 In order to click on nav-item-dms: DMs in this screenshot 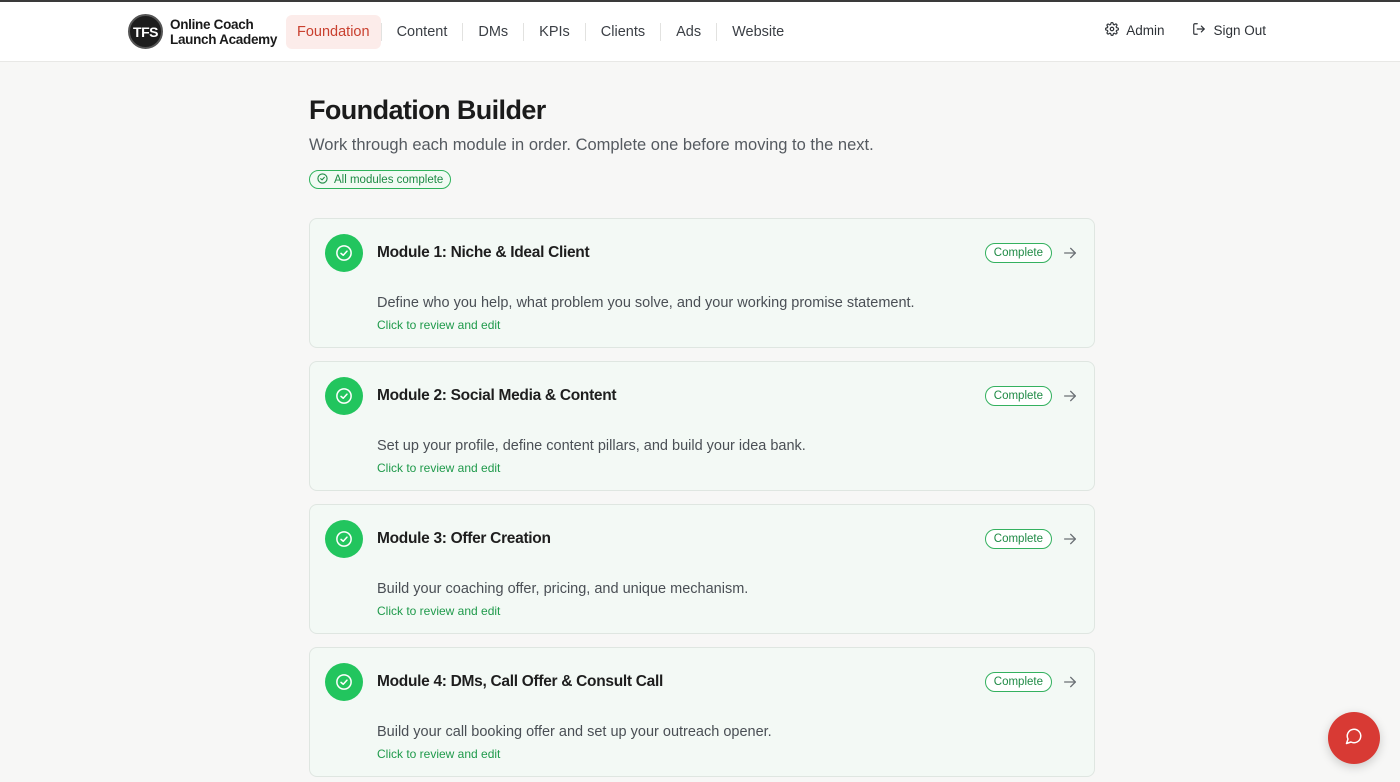, I will do `click(493, 32)`.